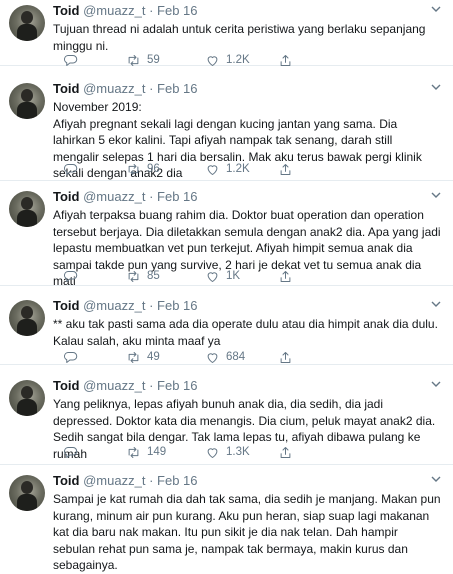 Image resolution: width=453 pixels, height=574 pixels. Describe the element at coordinates (222, 276) in the screenshot. I see `like-button: 1K` at that location.